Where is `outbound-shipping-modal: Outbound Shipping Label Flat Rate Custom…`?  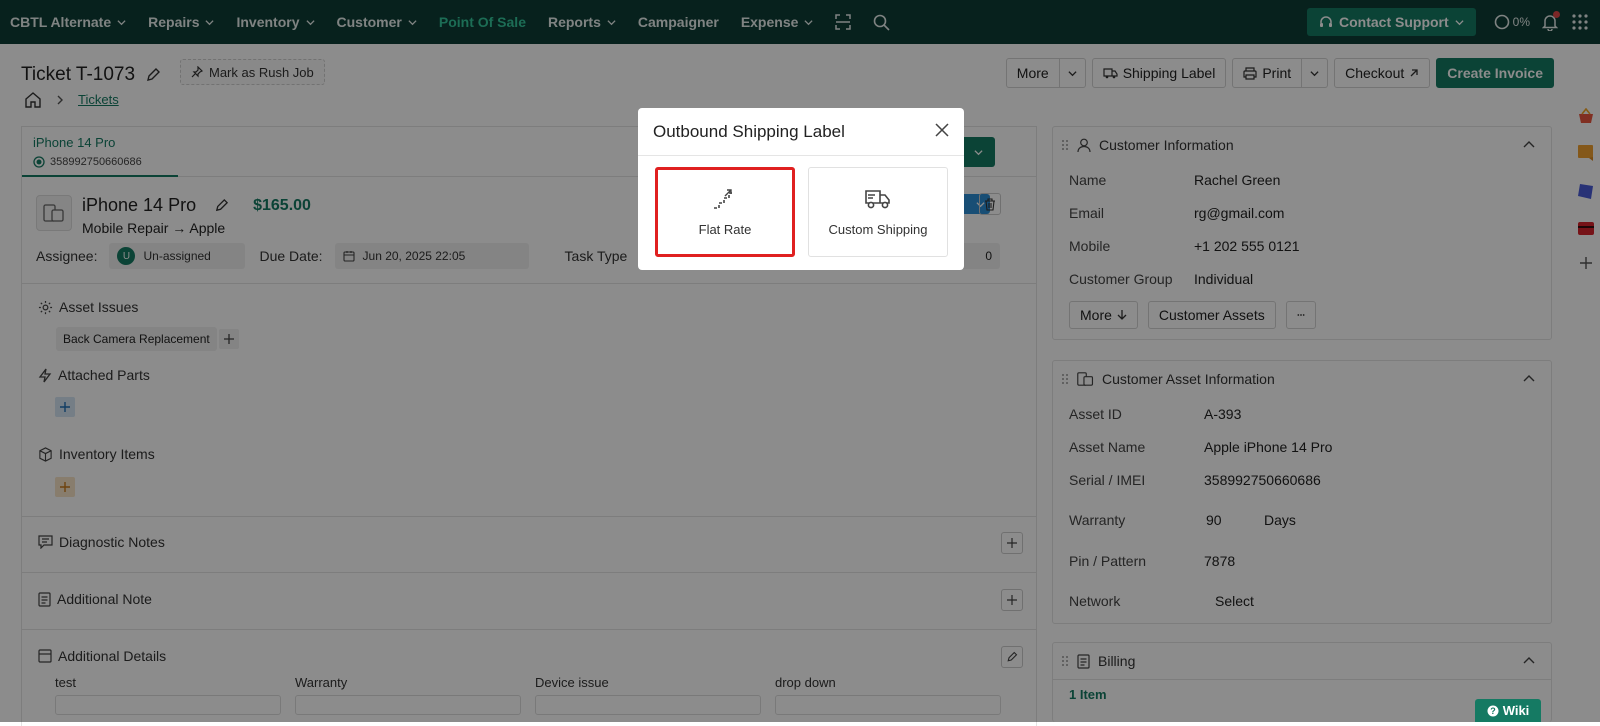 outbound-shipping-modal: Outbound Shipping Label Flat Rate Custom… is located at coordinates (801, 189).